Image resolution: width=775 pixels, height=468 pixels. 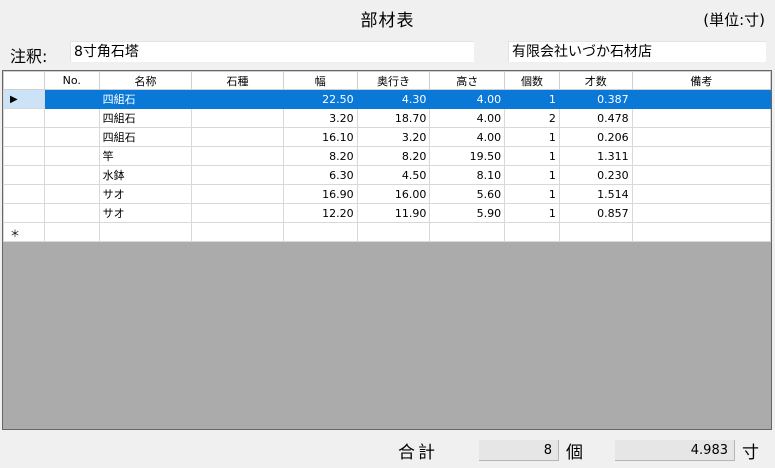 I want to click on new-cell-count, so click(x=532, y=232).